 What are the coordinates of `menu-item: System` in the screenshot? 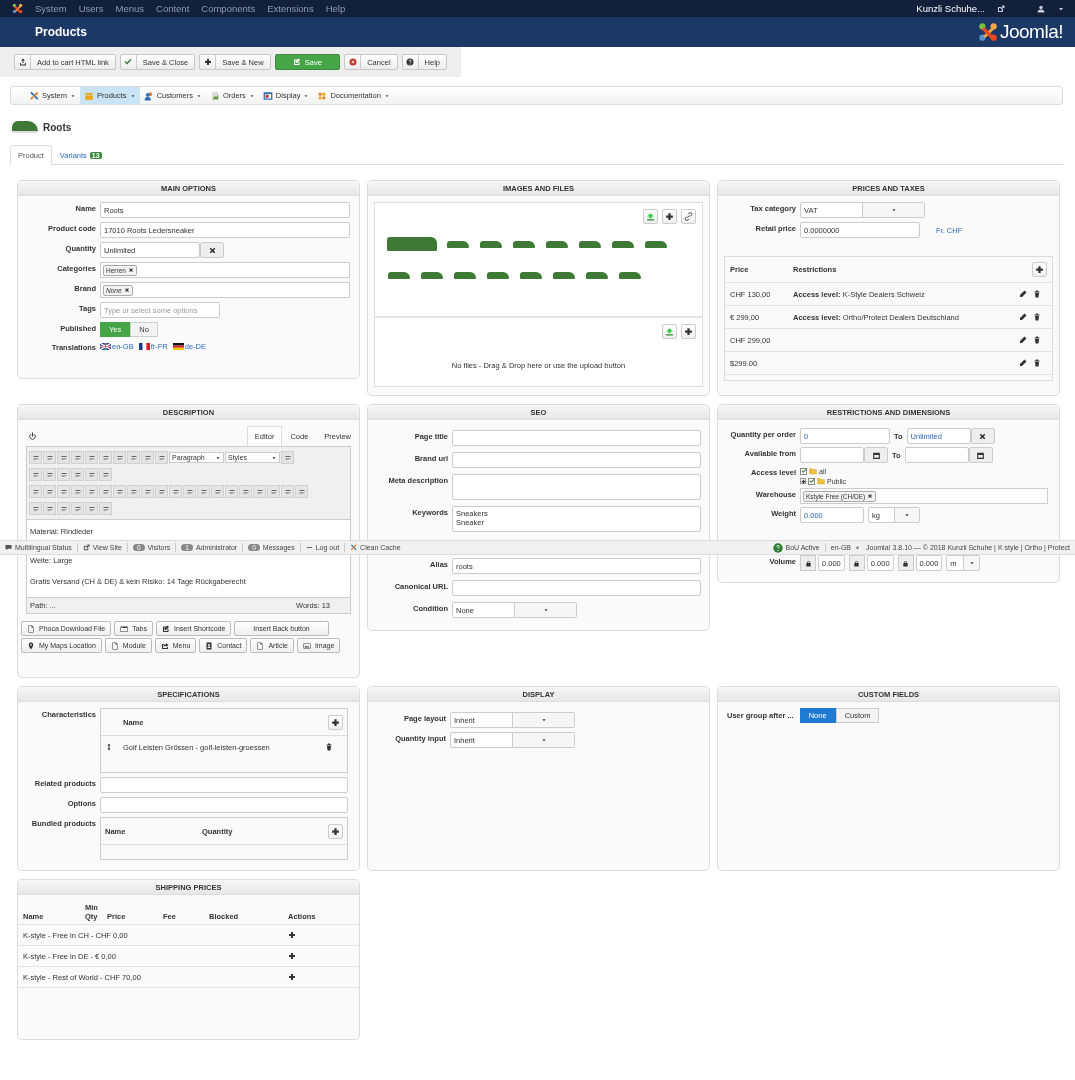 It's located at (51, 8).